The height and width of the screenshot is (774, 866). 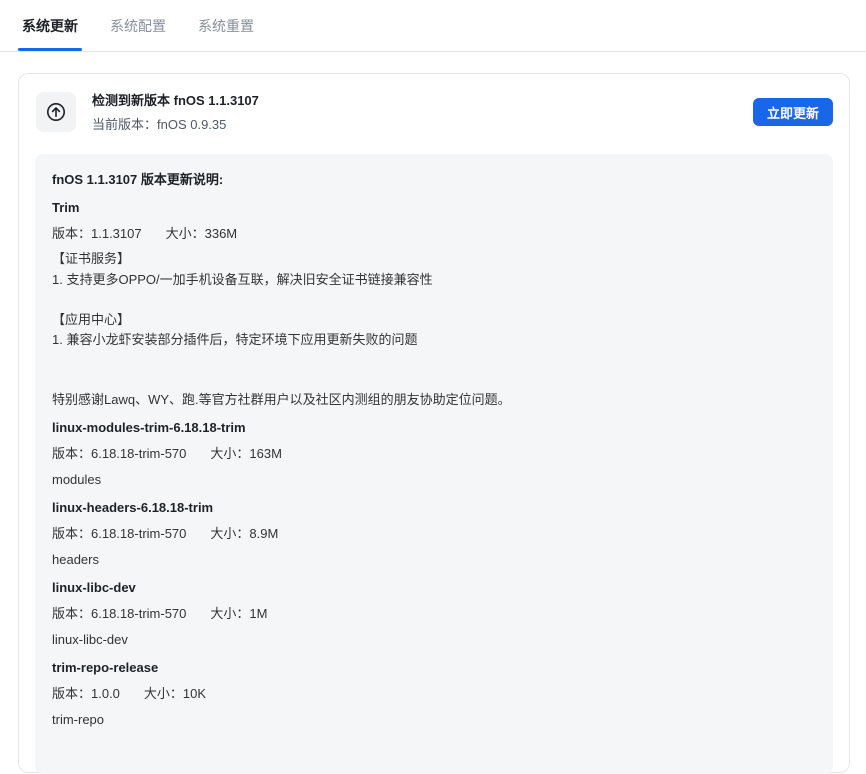 I want to click on package-meta: 版本：6.18.18-trim-570 大小：163M, so click(x=167, y=454).